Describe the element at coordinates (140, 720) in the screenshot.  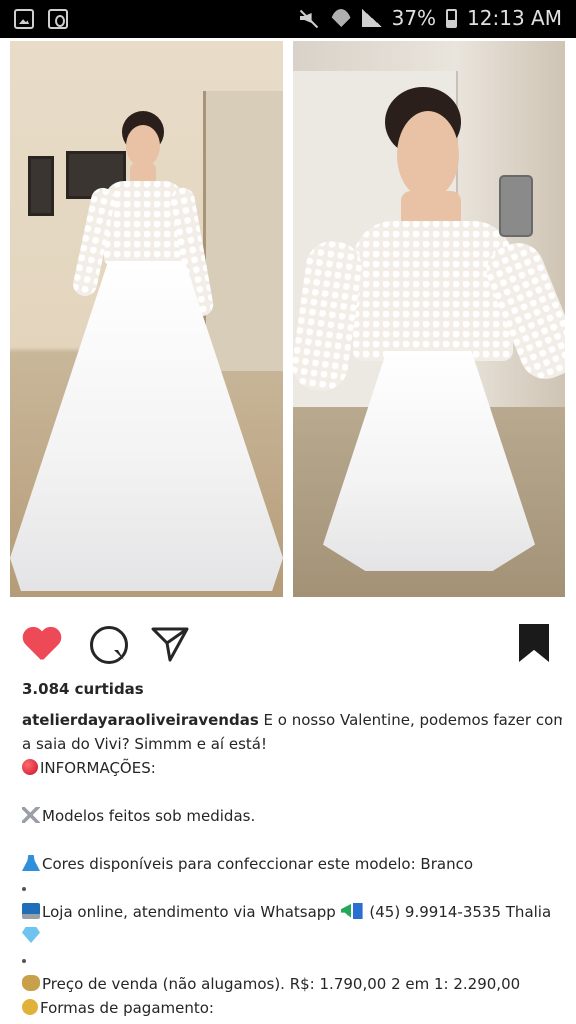
I see `username-link: atelierdayaraoliveiravendas` at that location.